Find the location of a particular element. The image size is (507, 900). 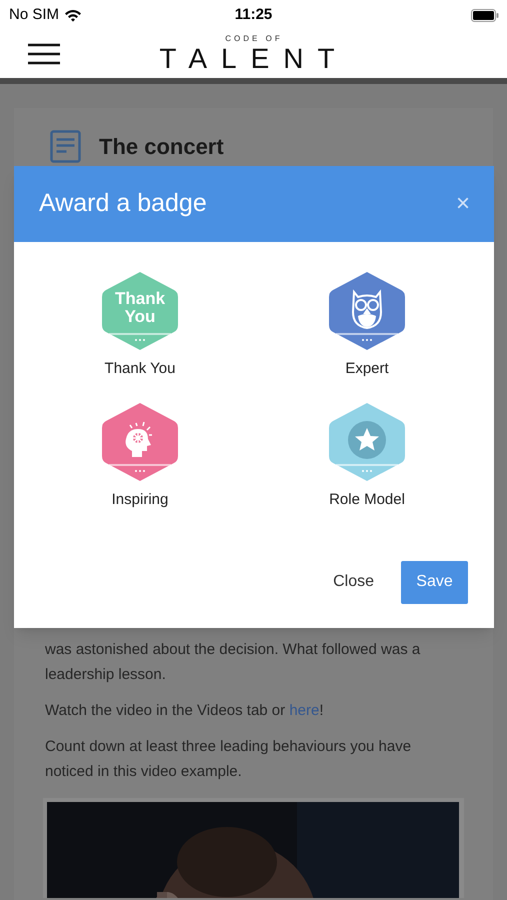

article-title: The concert is located at coordinates (161, 147).